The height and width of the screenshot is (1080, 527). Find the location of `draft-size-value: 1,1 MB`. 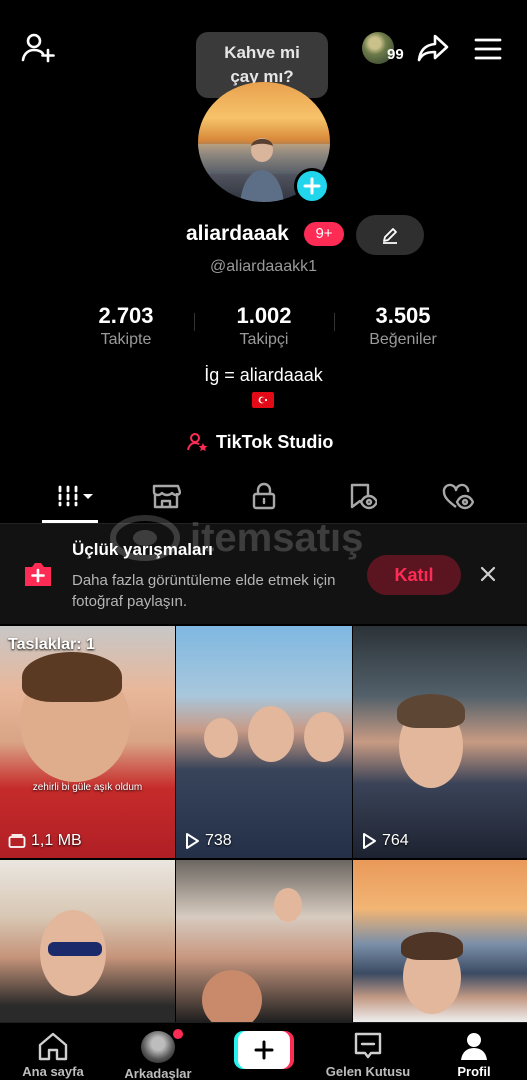

draft-size-value: 1,1 MB is located at coordinates (56, 840).